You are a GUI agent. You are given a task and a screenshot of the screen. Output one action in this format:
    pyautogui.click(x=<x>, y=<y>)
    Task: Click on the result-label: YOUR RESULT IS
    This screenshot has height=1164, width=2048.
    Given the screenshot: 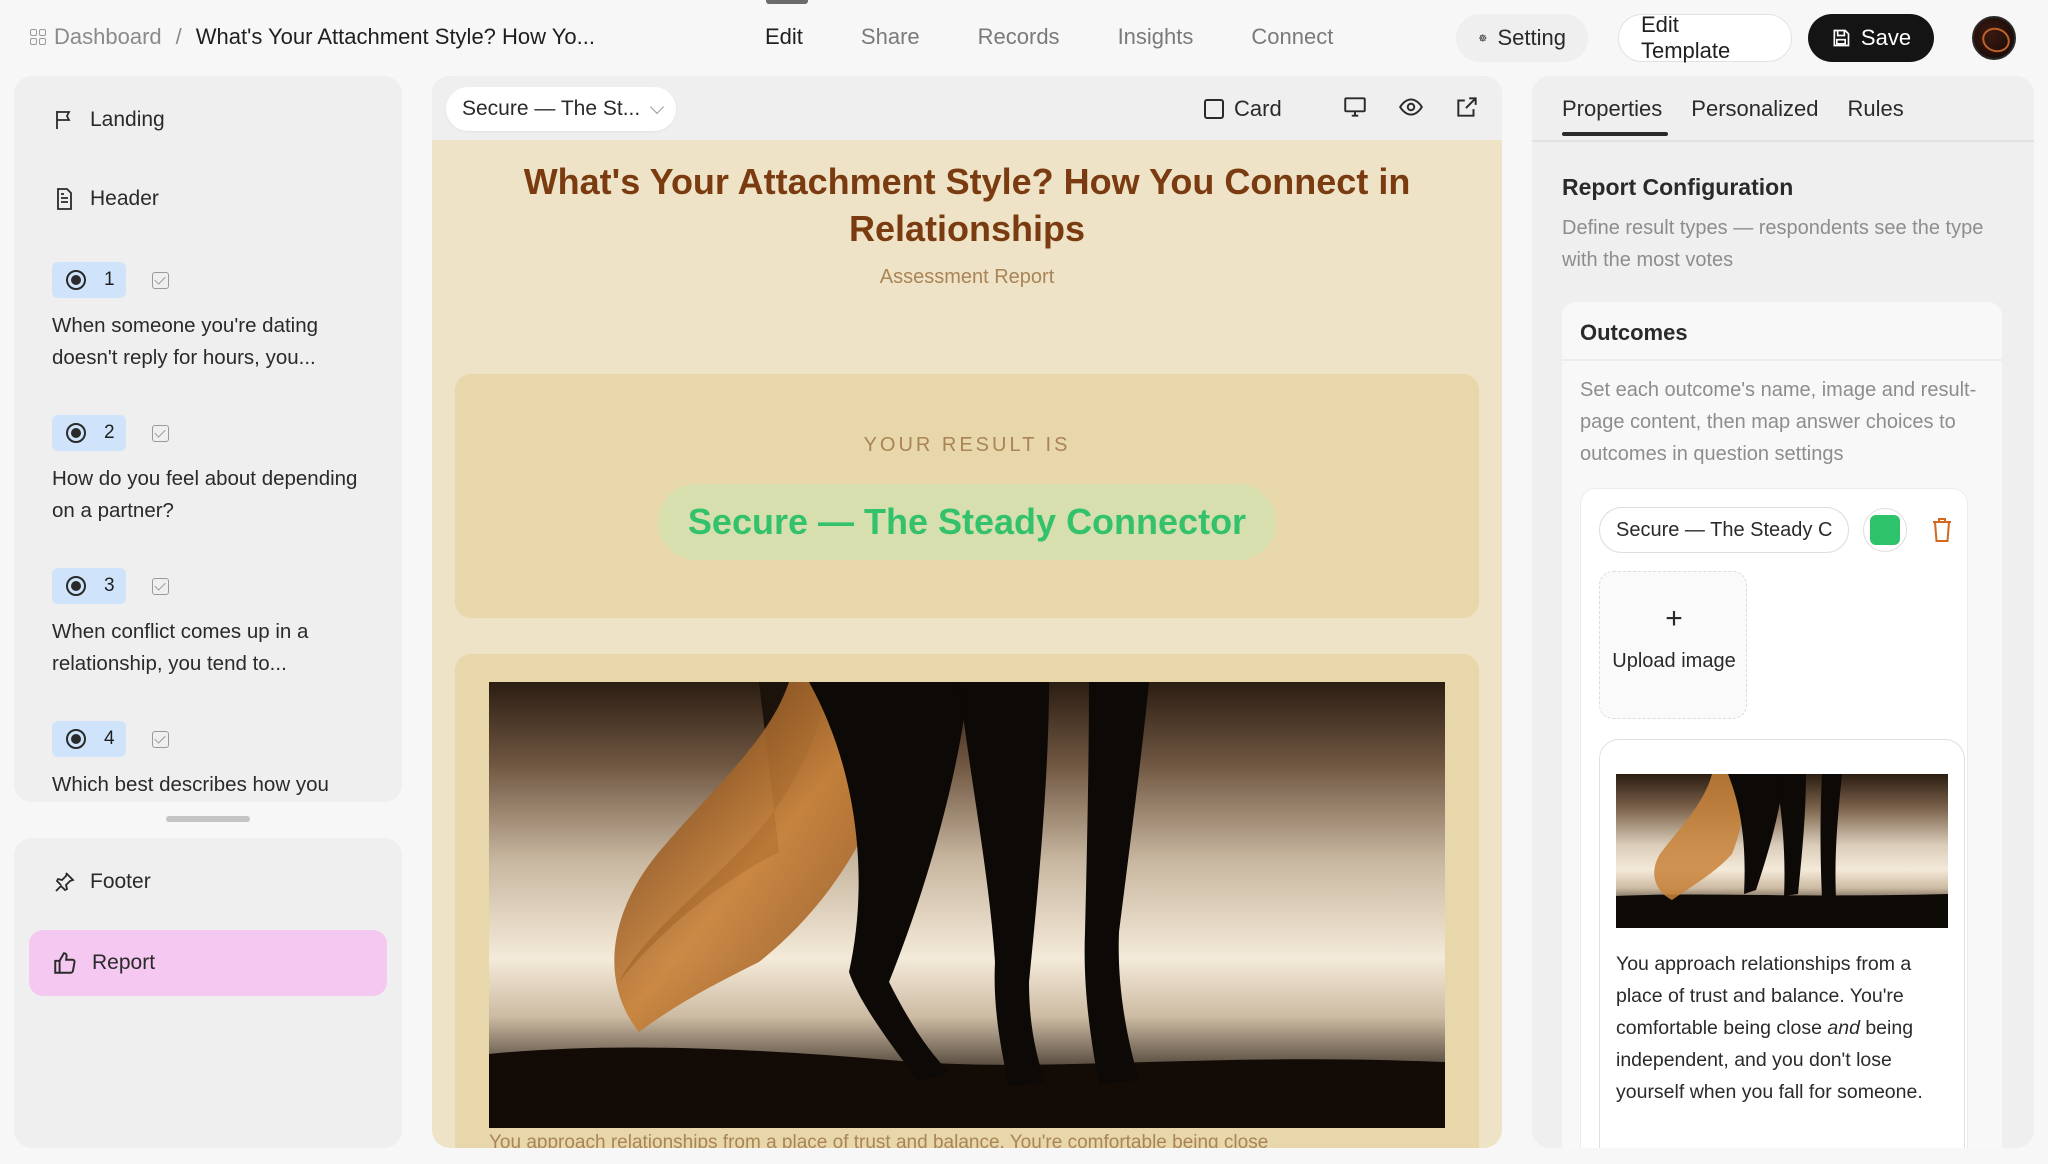 What is the action you would take?
    pyautogui.click(x=967, y=445)
    